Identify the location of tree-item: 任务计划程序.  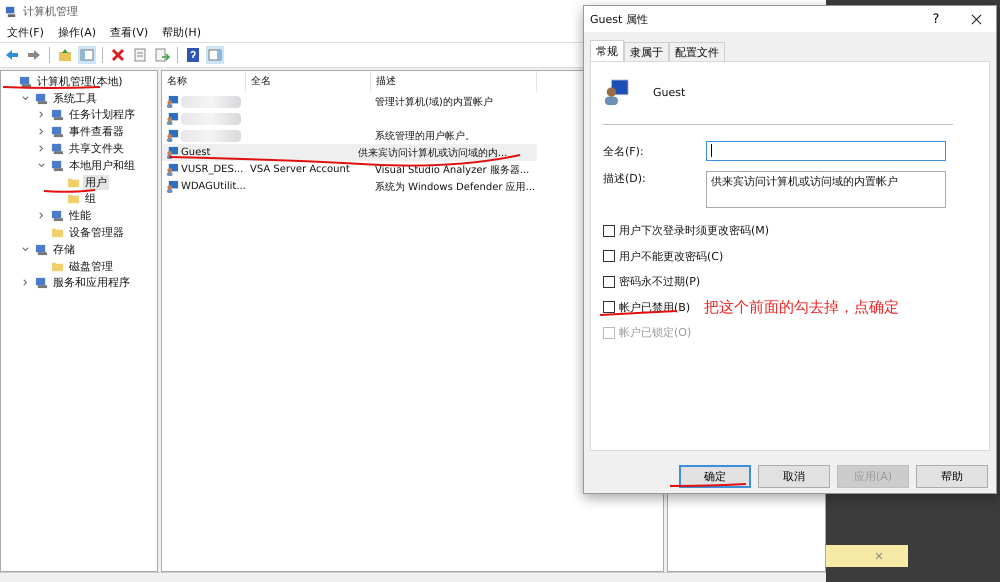
(102, 114).